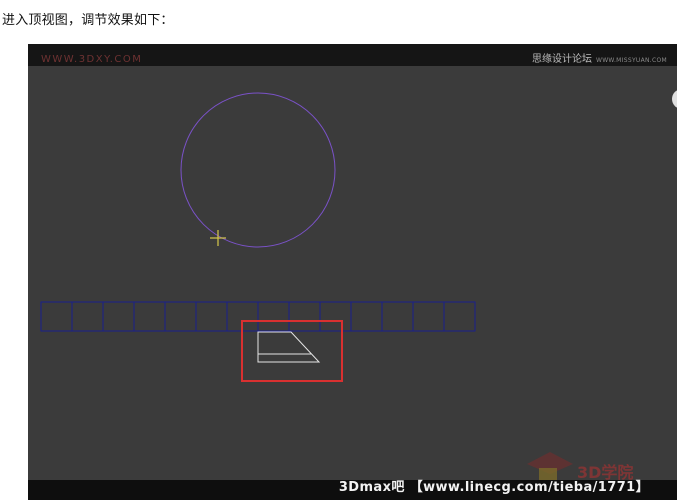  I want to click on caption-text: 进入顶视图，调节效果如下：, so click(88, 20).